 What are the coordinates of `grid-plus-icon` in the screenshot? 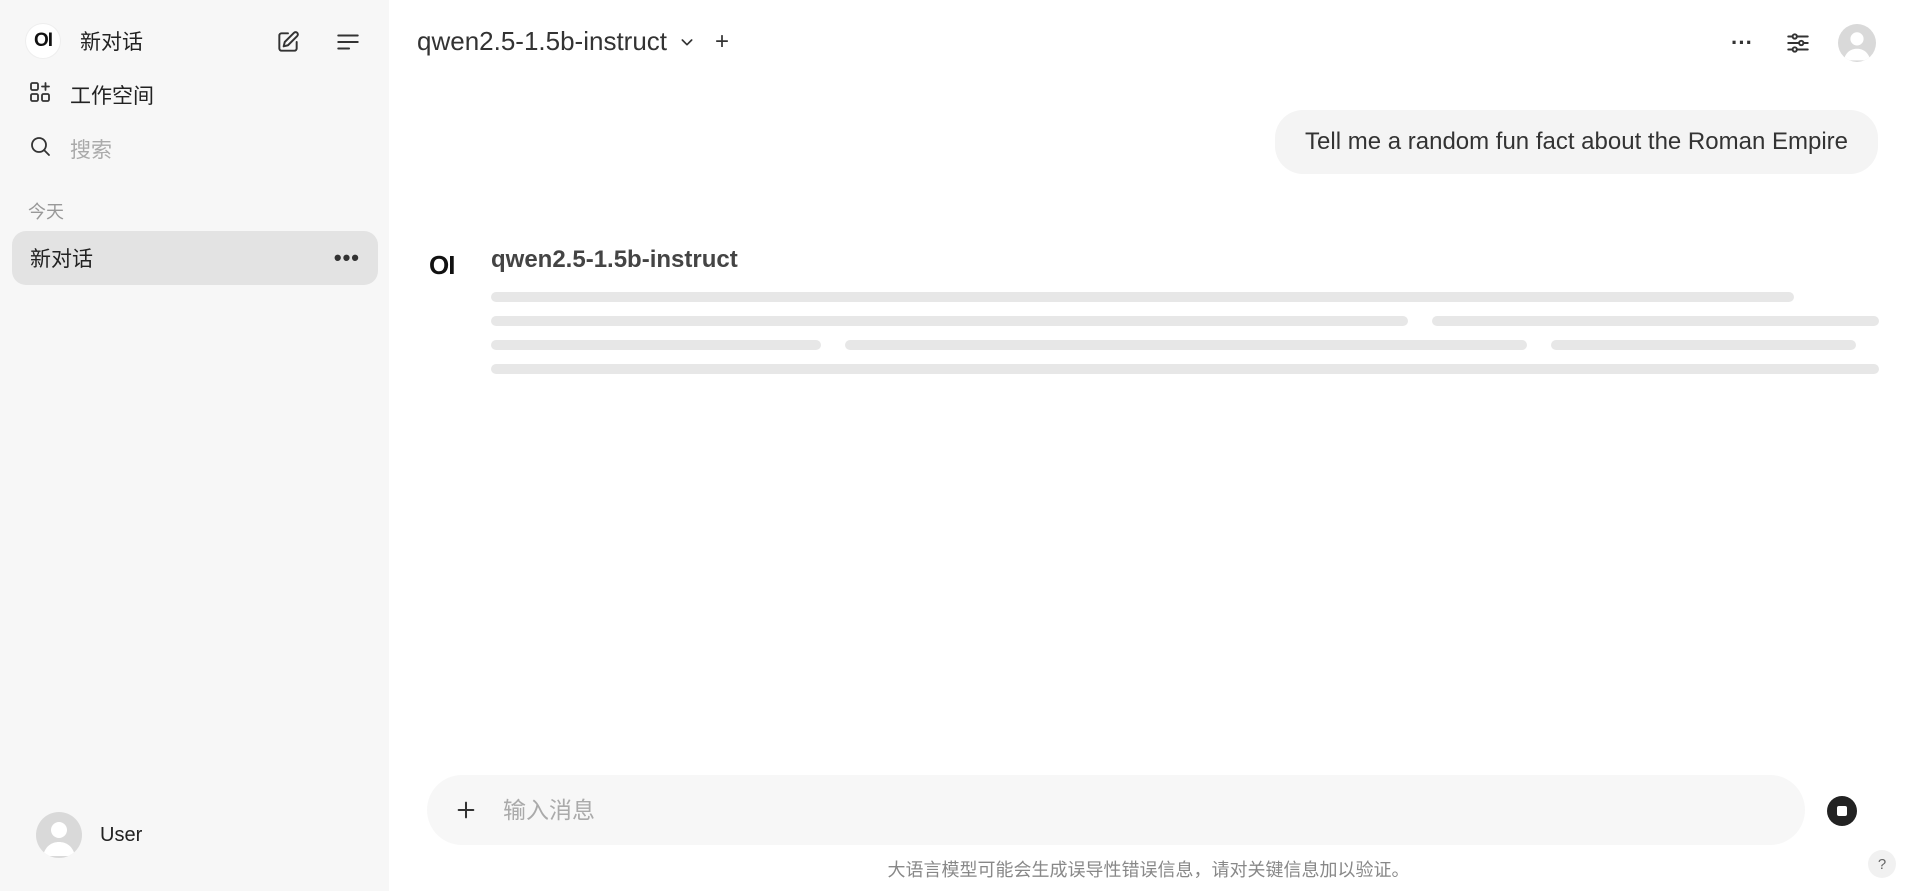 It's located at (40, 95).